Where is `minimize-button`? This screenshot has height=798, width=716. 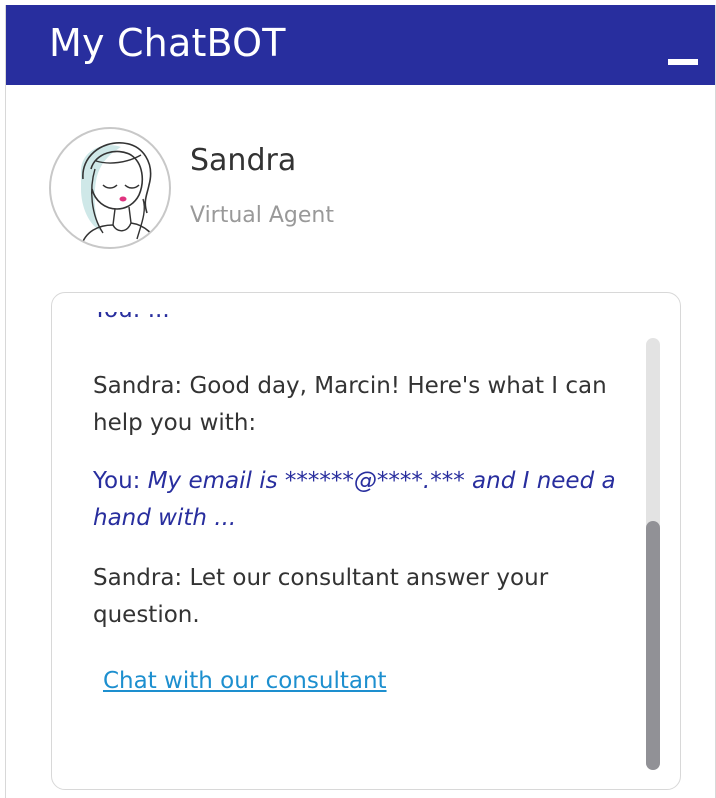 minimize-button is located at coordinates (682, 60).